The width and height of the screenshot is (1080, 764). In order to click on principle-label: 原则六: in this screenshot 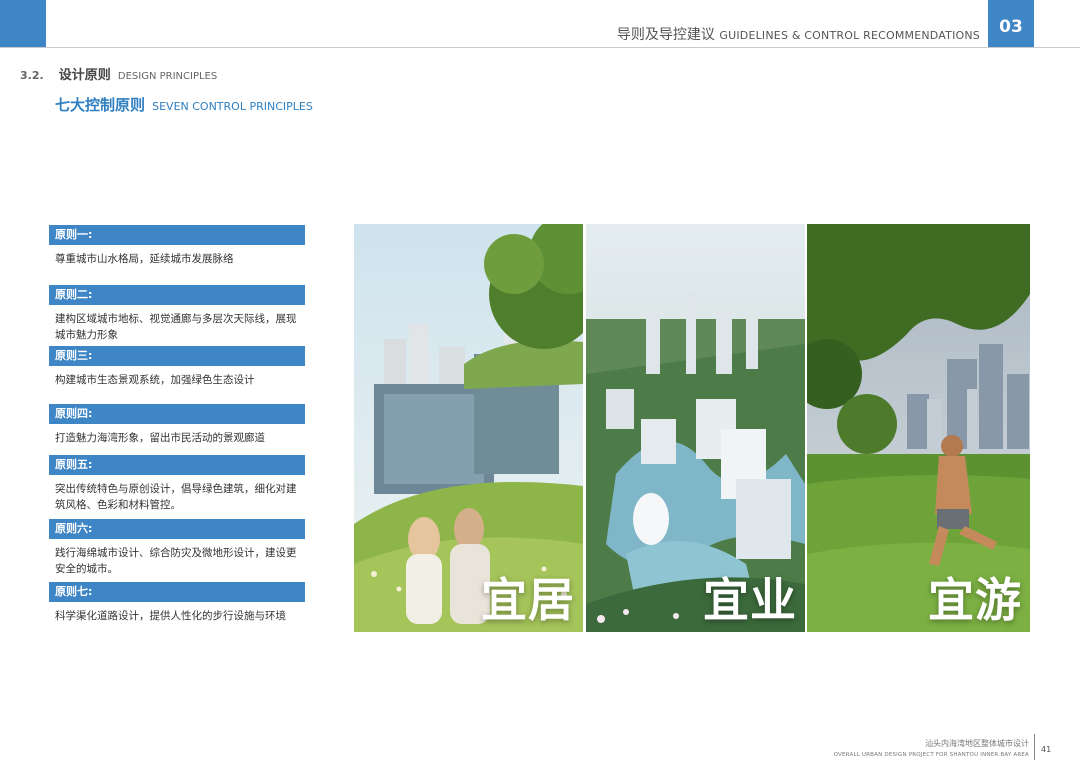, I will do `click(177, 529)`.